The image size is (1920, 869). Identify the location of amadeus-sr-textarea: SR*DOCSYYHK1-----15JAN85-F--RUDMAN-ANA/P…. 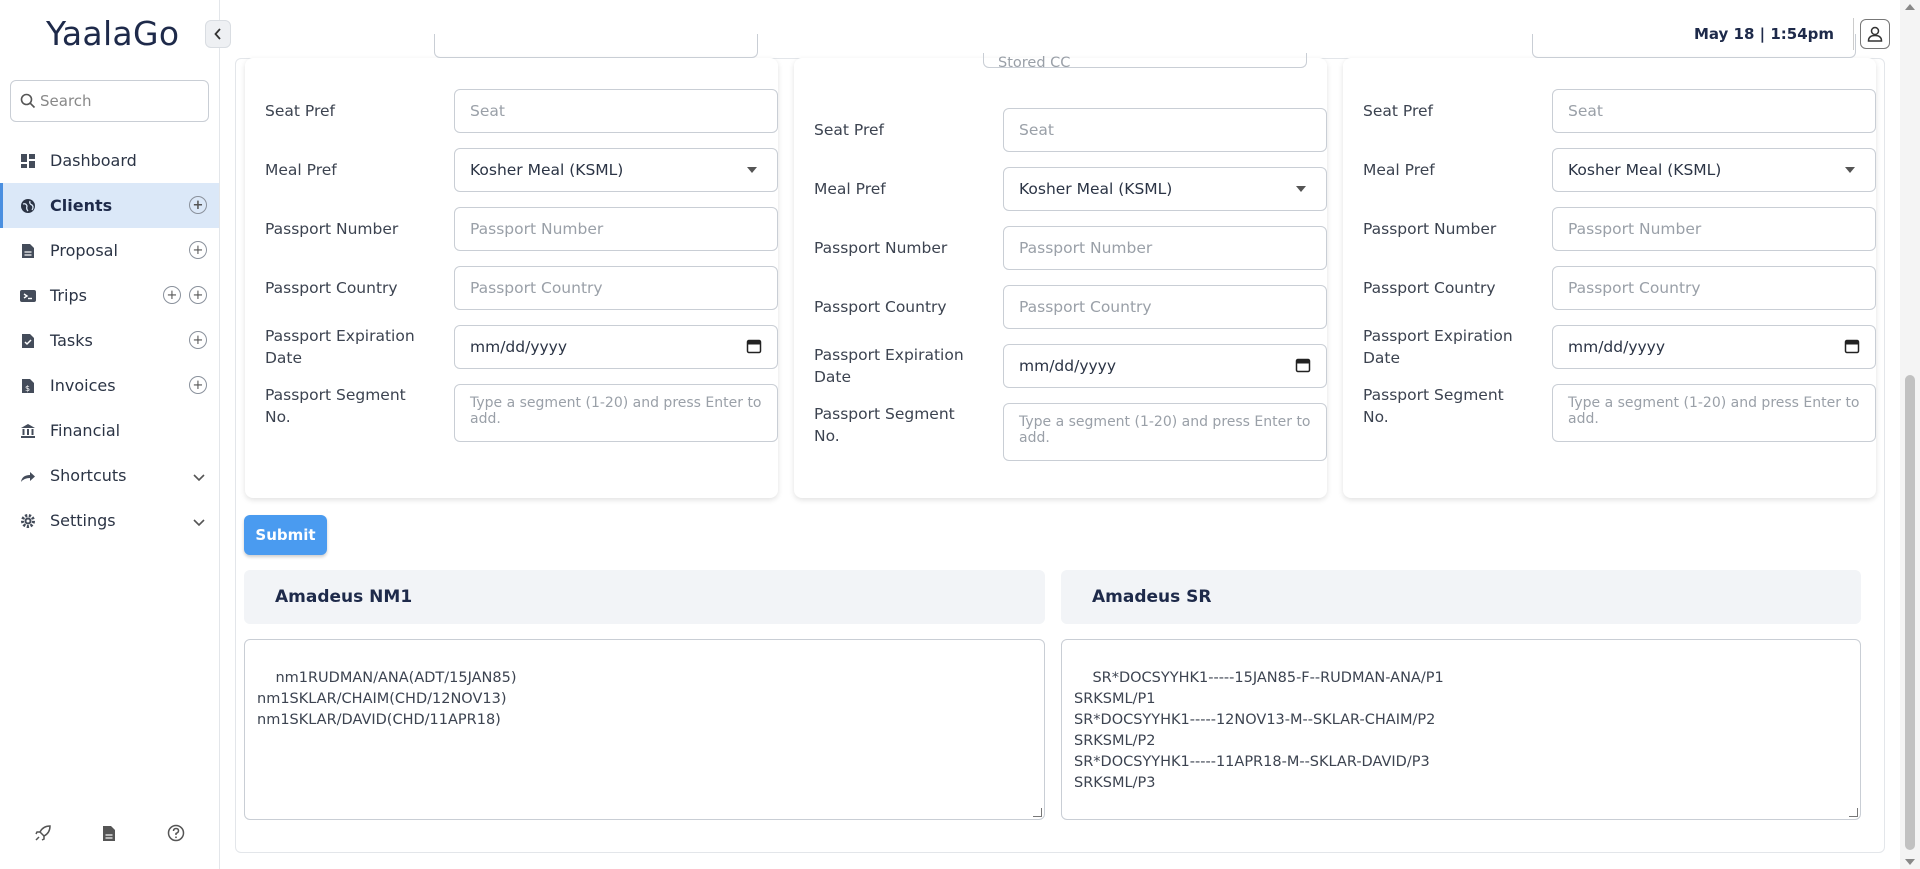
(1461, 729).